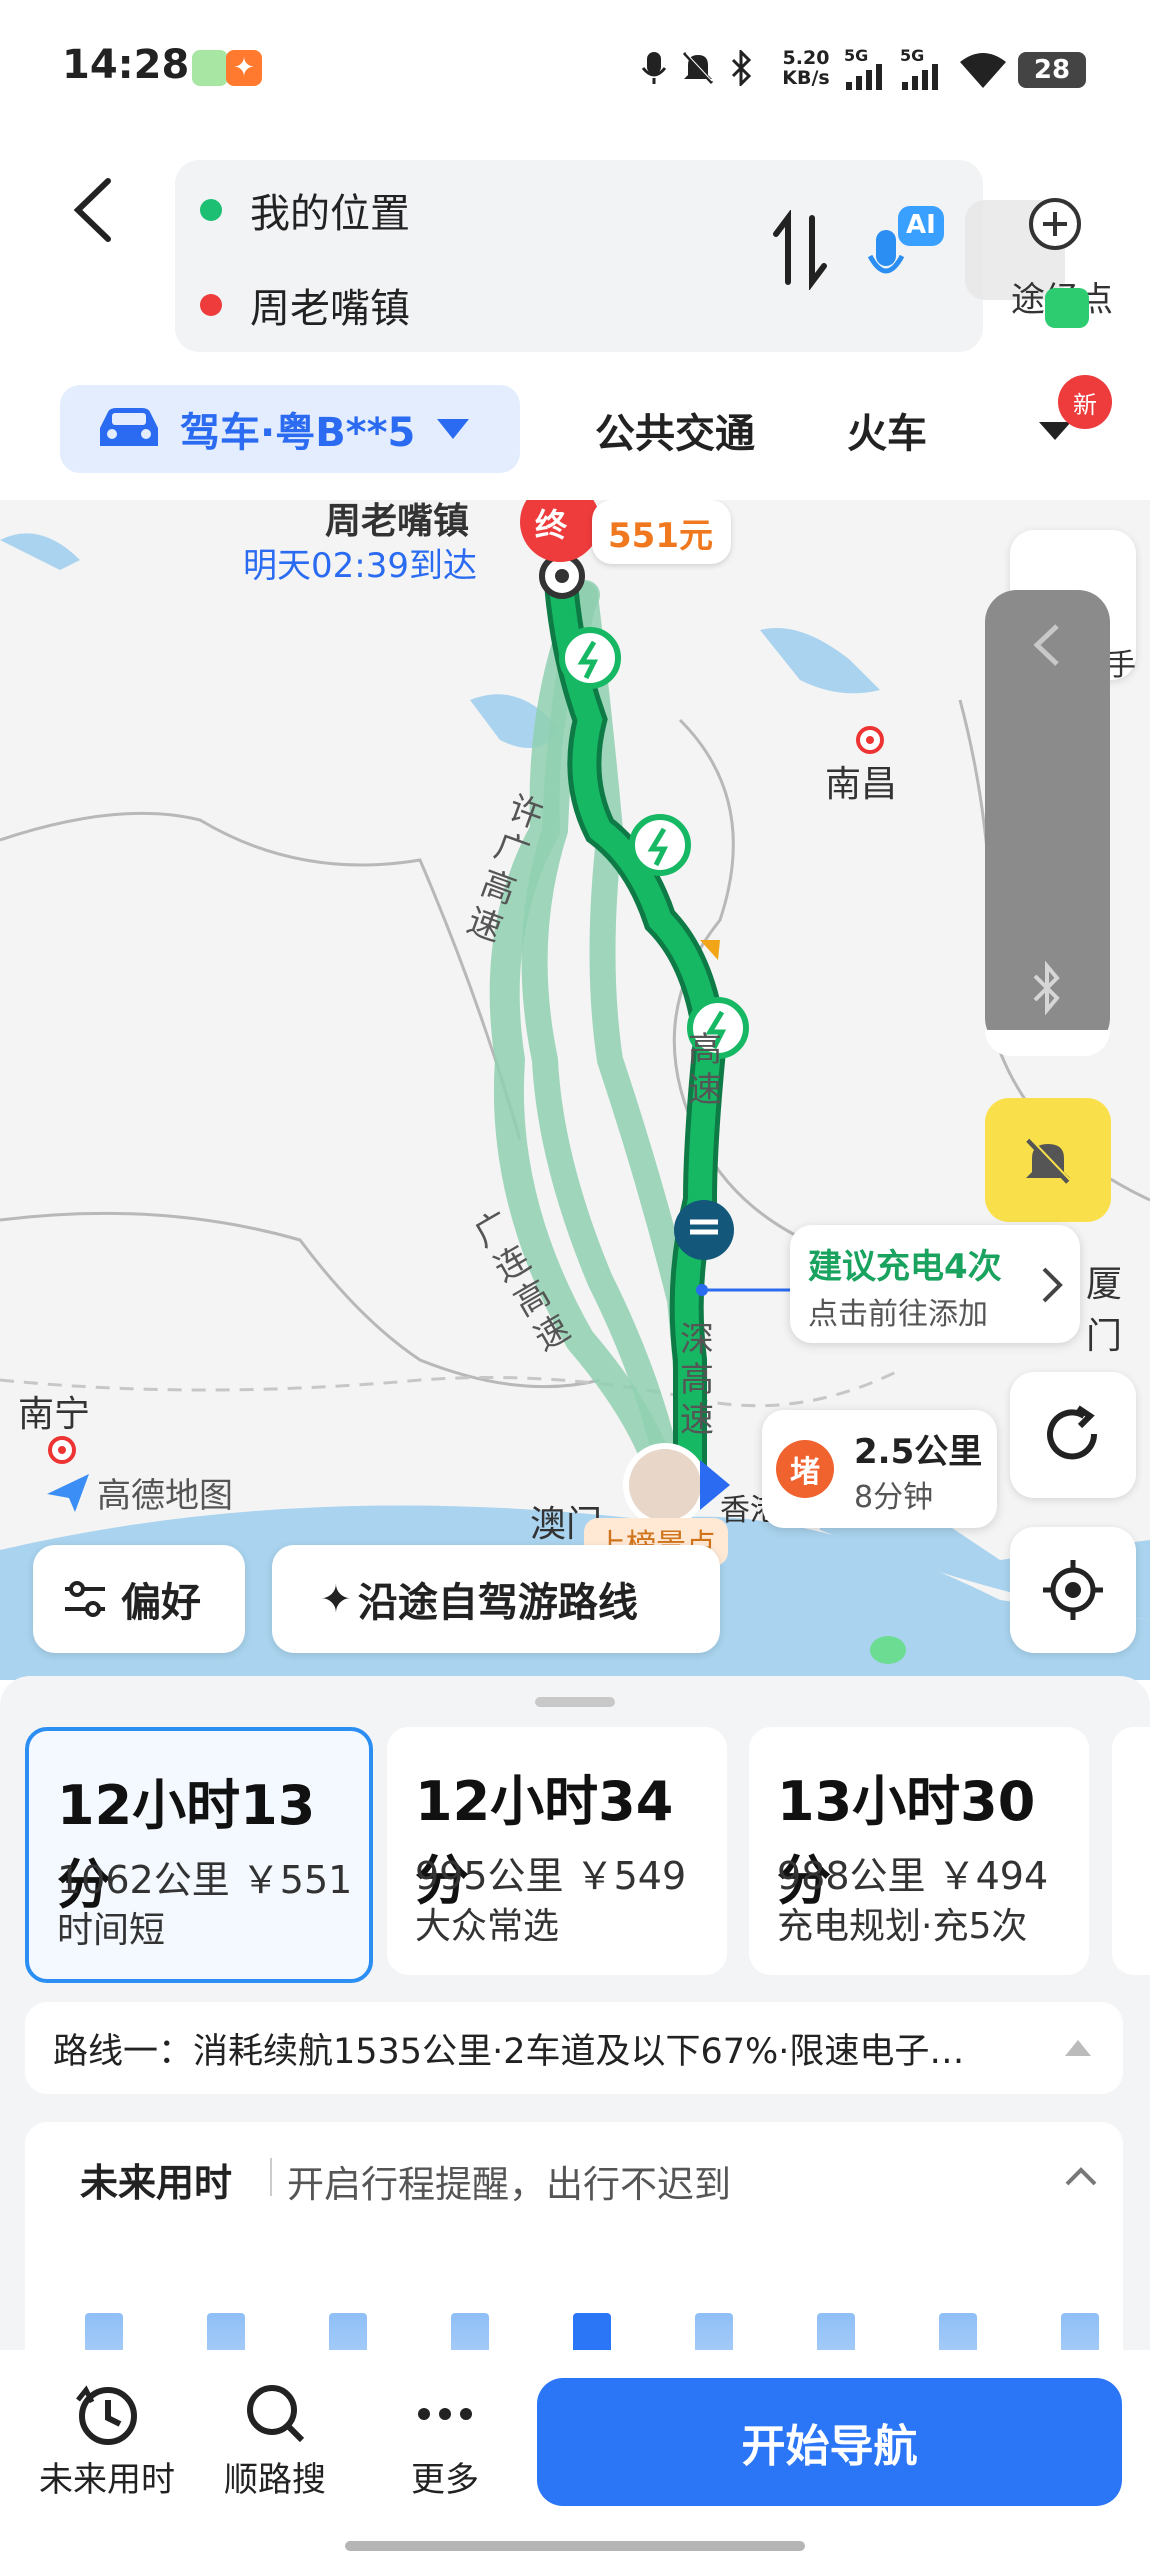  What do you see at coordinates (271, 2177) in the screenshot?
I see `future-divider` at bounding box center [271, 2177].